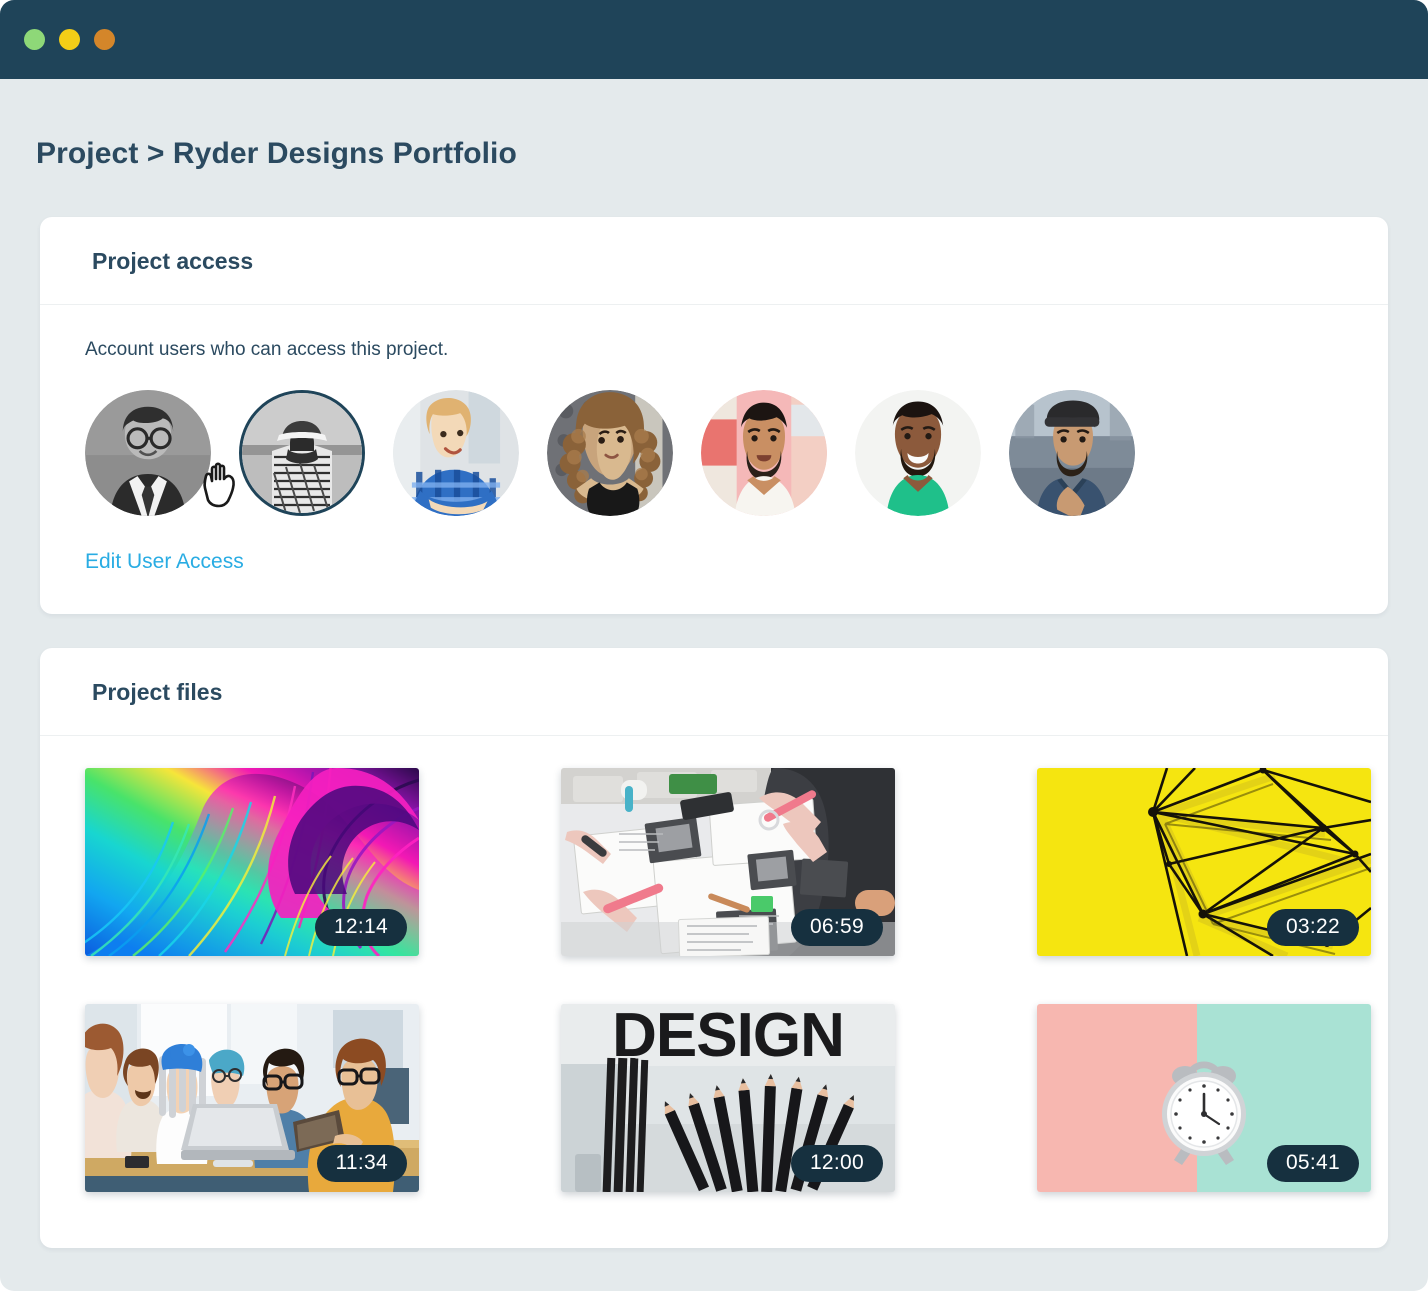 The height and width of the screenshot is (1291, 1428). I want to click on duration-badge: 06:59, so click(836, 927).